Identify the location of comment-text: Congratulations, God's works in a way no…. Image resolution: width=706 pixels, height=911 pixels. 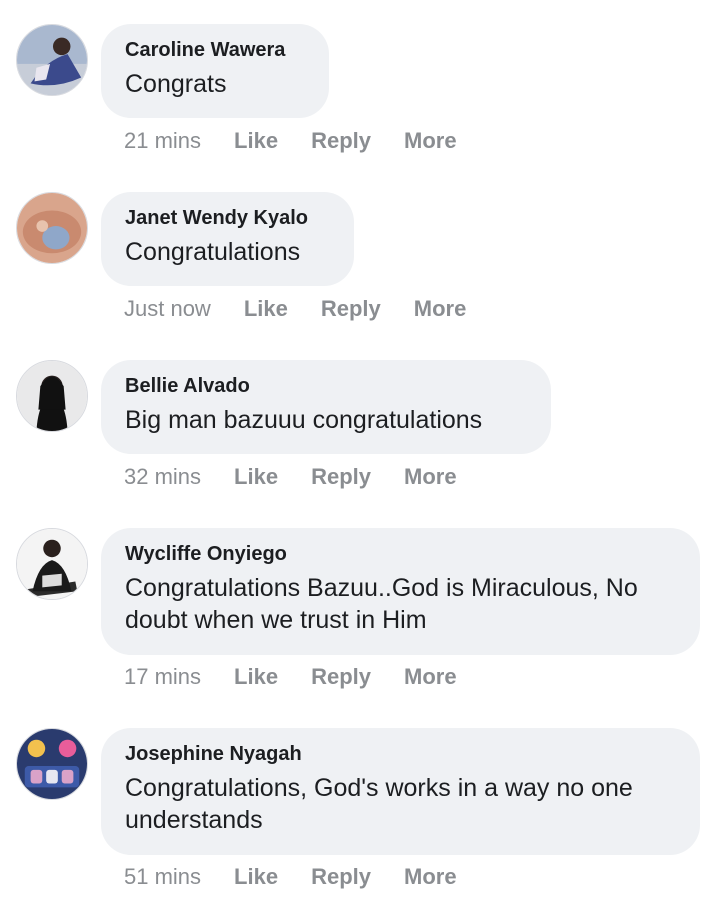
(379, 804).